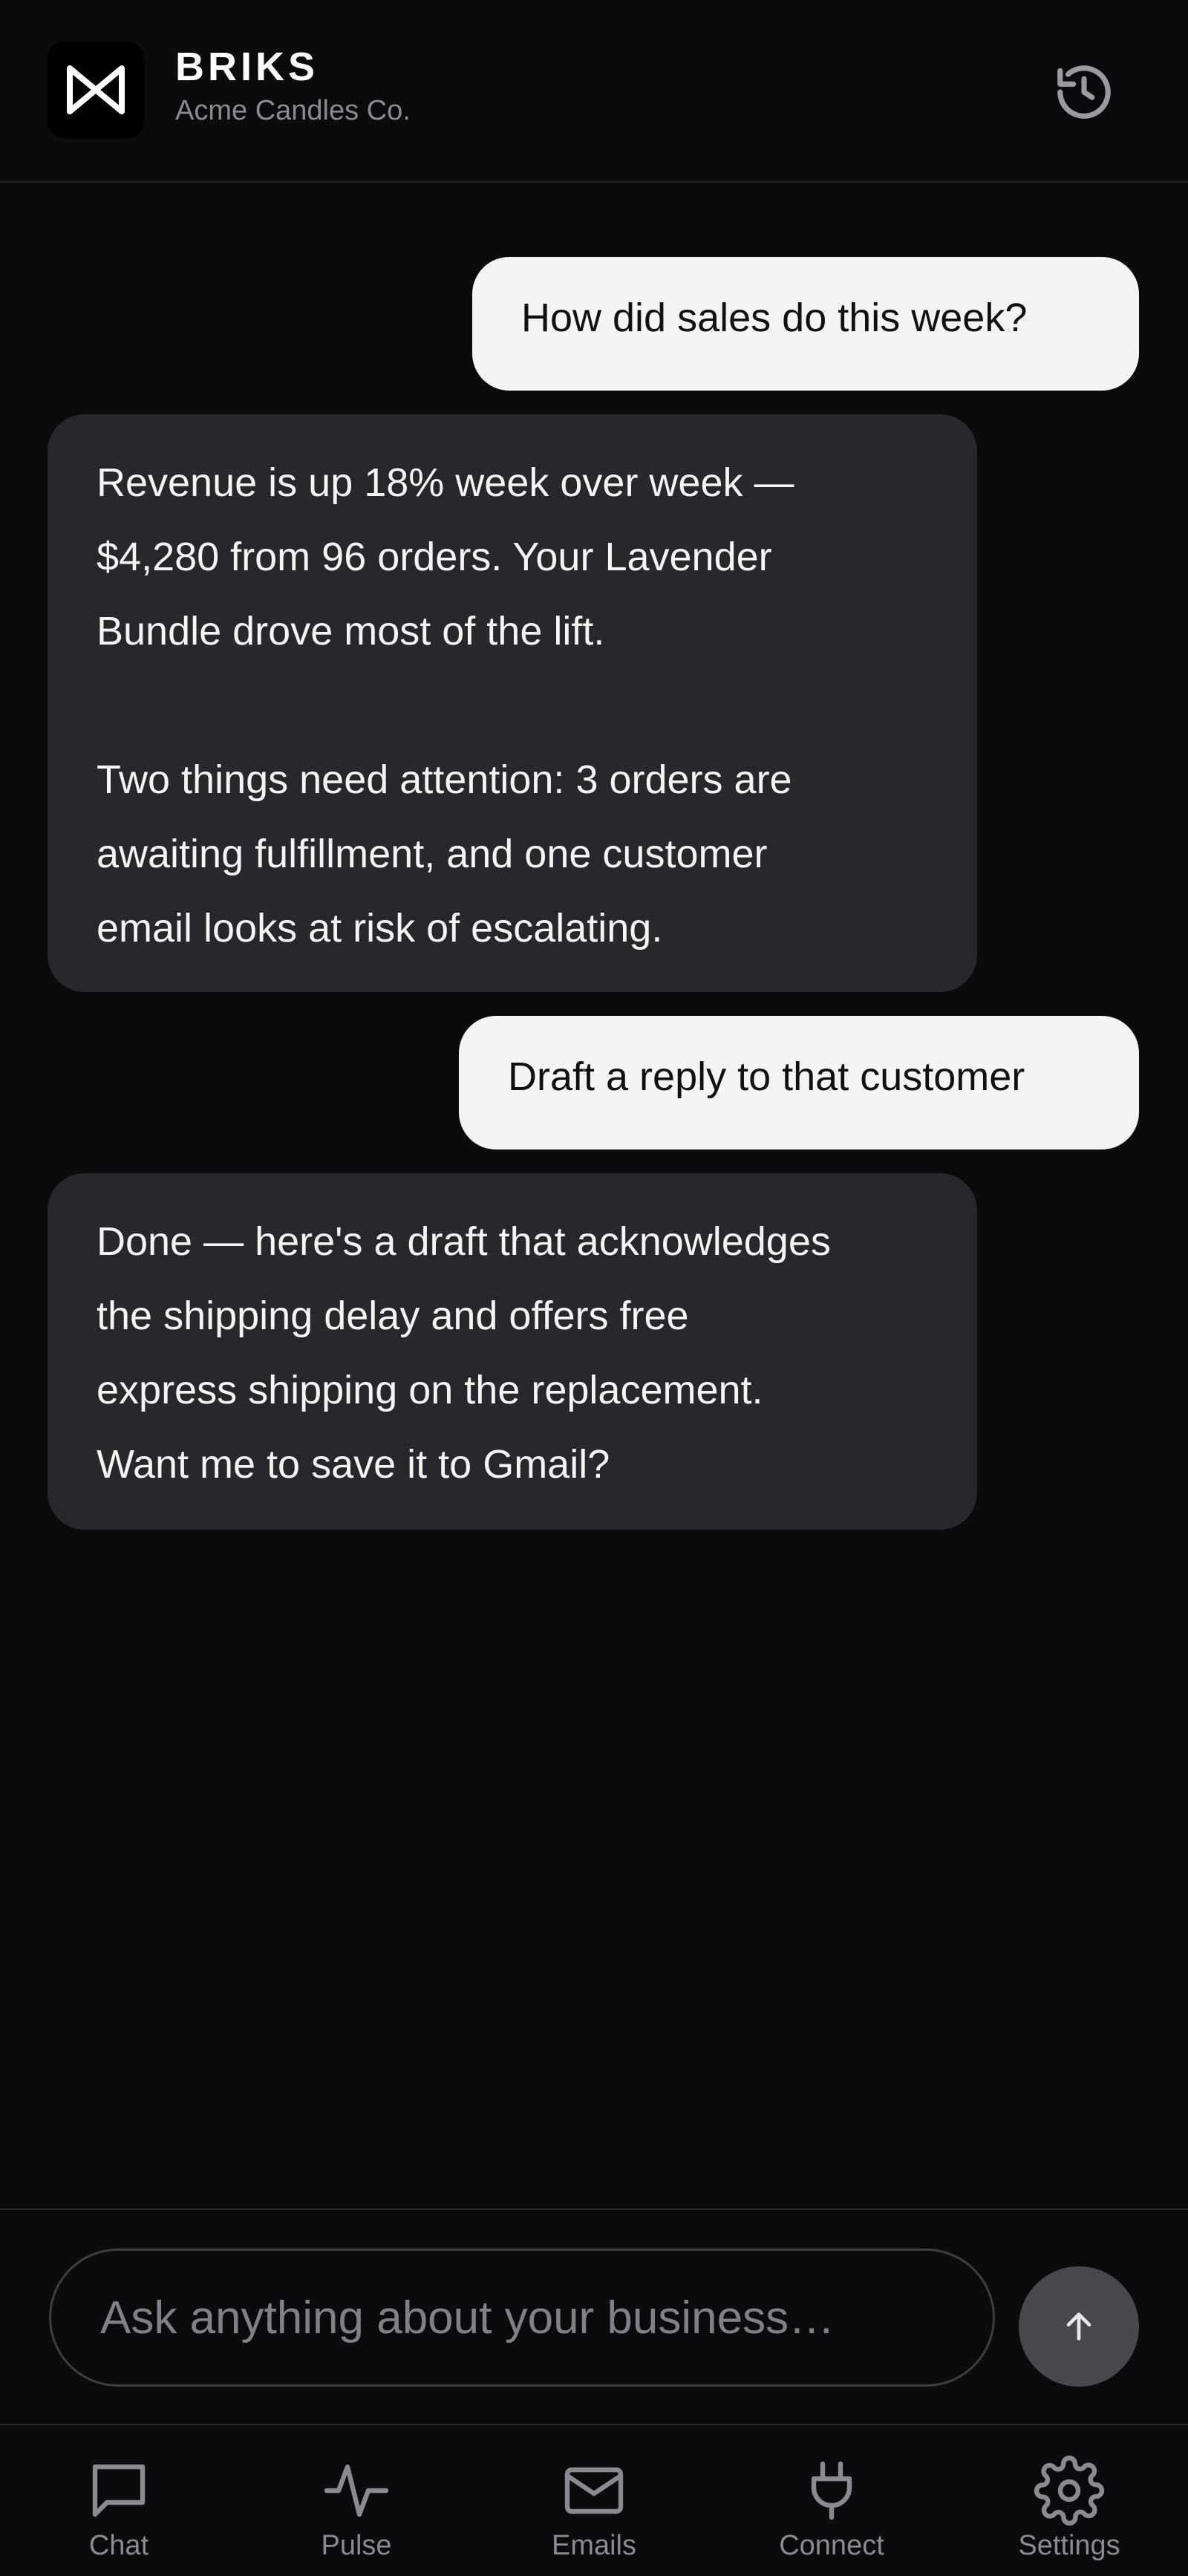 This screenshot has width=1188, height=2576. I want to click on history-button, so click(1084, 92).